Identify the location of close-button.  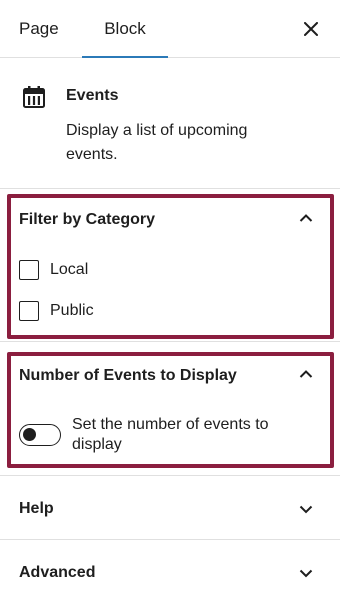
(311, 29).